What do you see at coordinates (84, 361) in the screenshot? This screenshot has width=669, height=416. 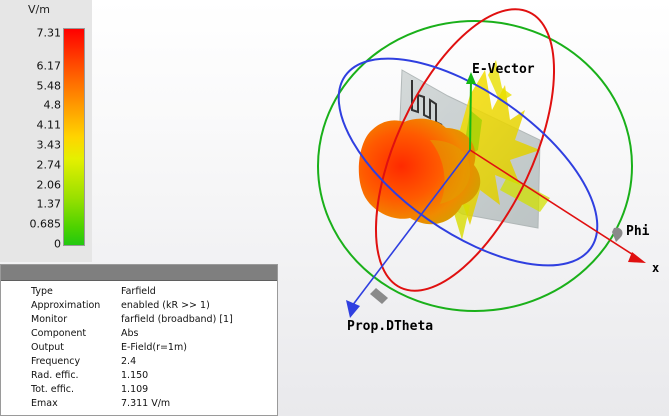 I see `info-row-frequency: Frequency 2.4` at bounding box center [84, 361].